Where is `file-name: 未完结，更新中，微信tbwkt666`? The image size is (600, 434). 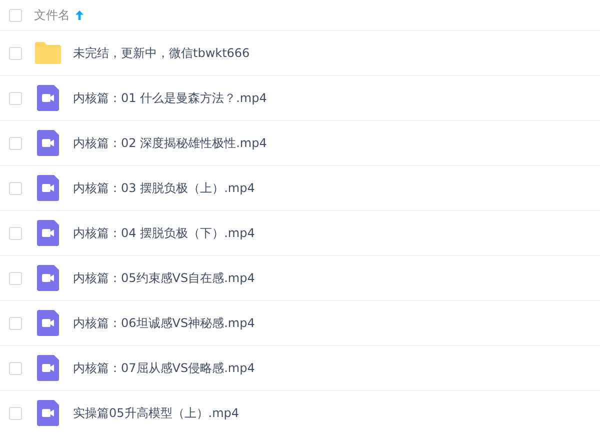
file-name: 未完结，更新中，微信tbwkt666 is located at coordinates (161, 53).